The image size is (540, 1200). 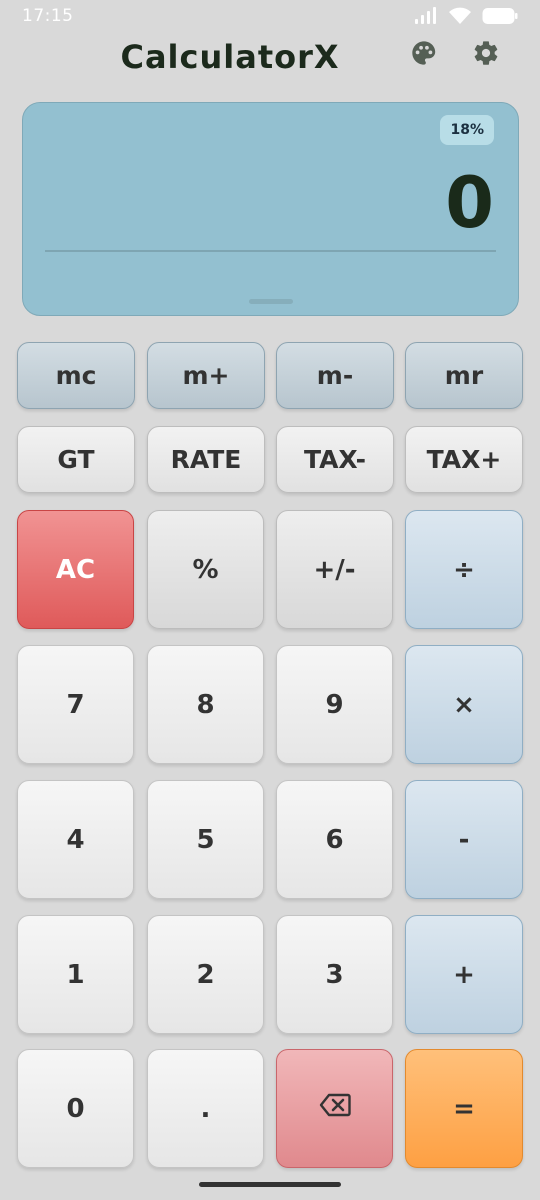 What do you see at coordinates (76, 459) in the screenshot?
I see `grand-total-button: GT` at bounding box center [76, 459].